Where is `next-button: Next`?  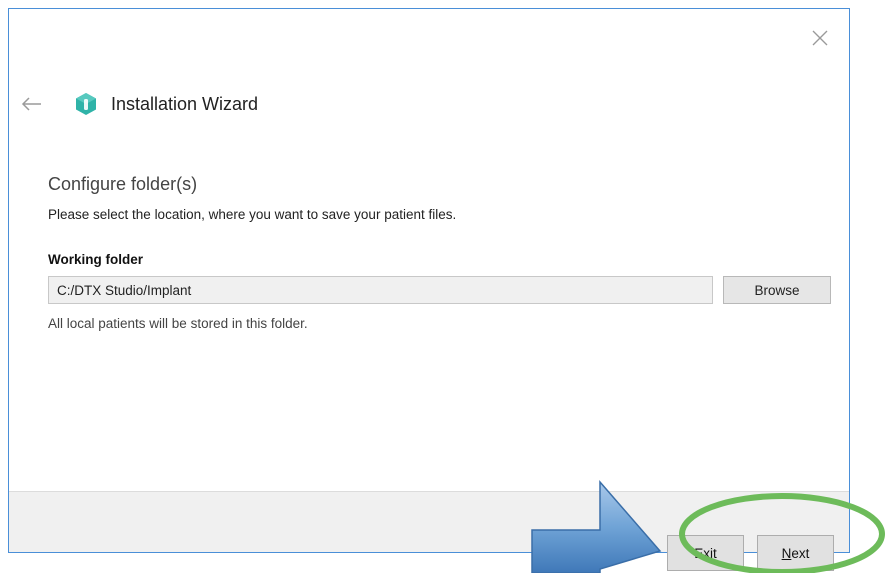
next-button: Next is located at coordinates (795, 553).